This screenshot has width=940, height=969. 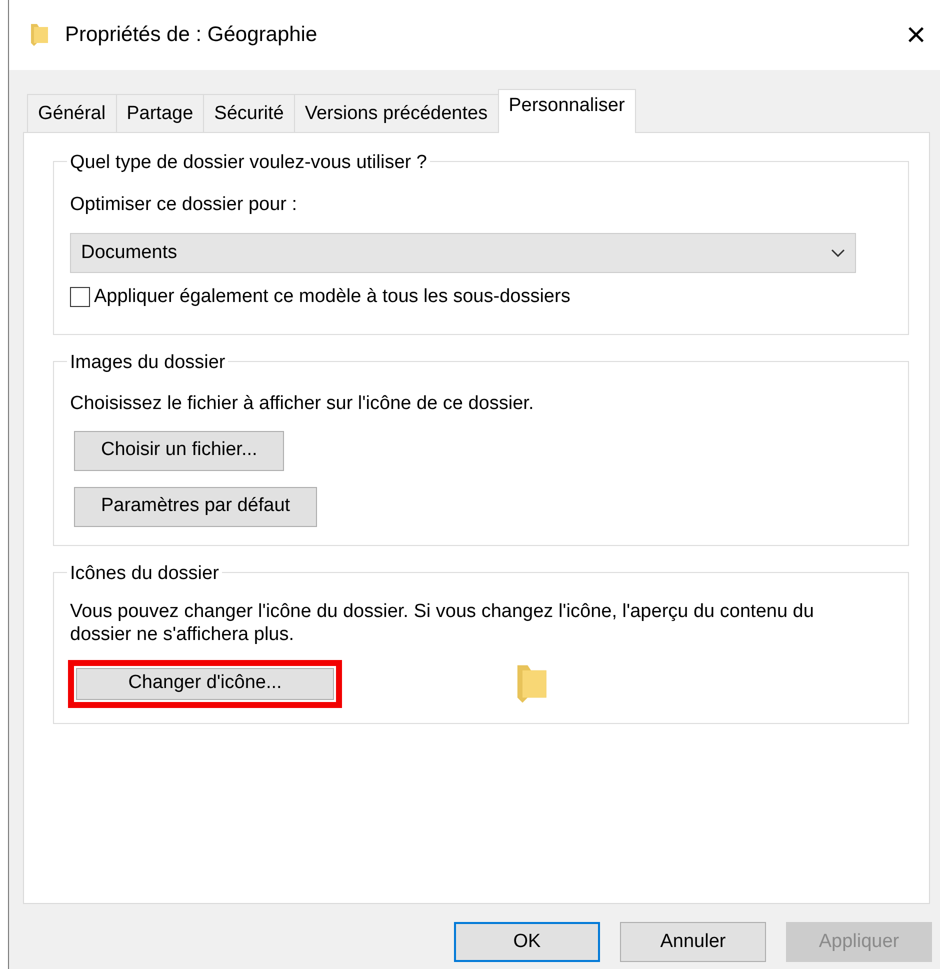 I want to click on folder-icon, so click(x=39, y=35).